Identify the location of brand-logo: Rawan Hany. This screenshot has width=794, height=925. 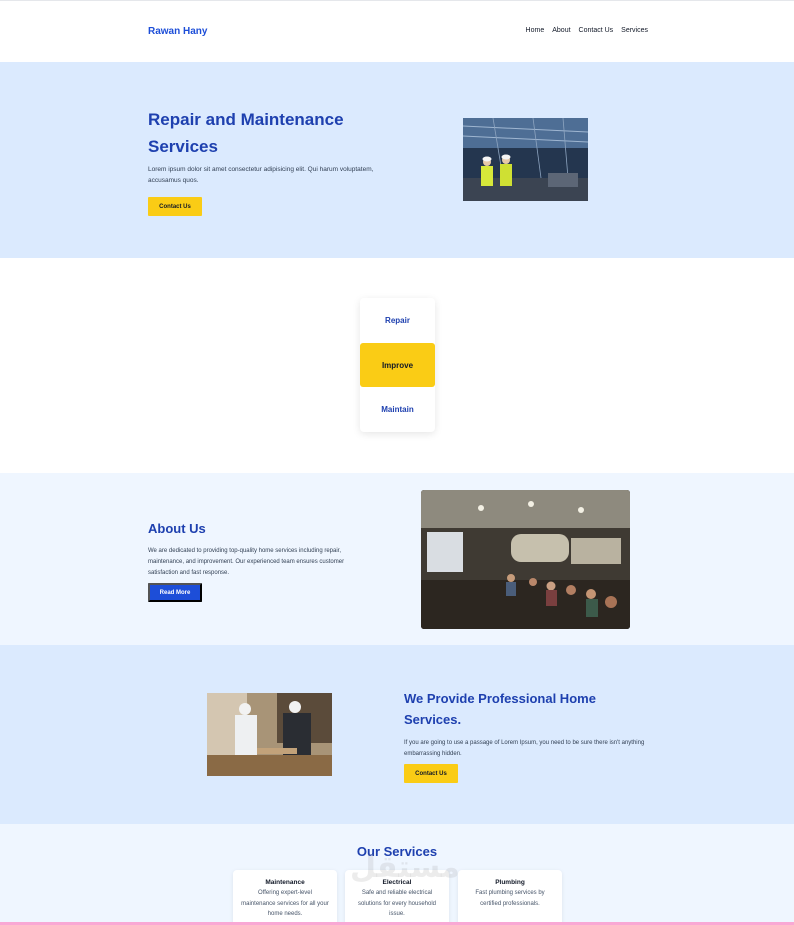
(177, 31).